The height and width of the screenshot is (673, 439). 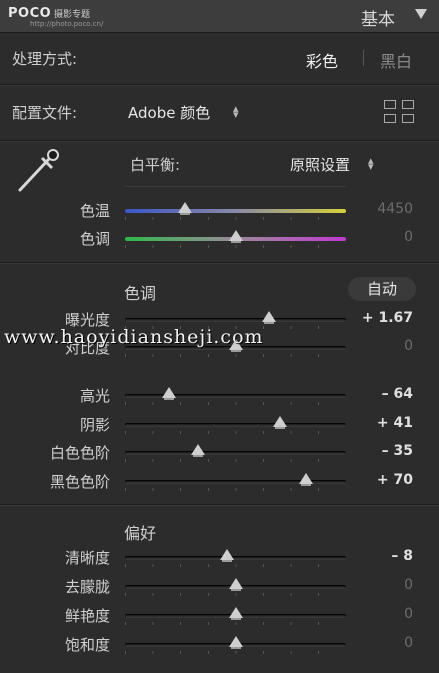 I want to click on slider-value: + 41, so click(x=395, y=423).